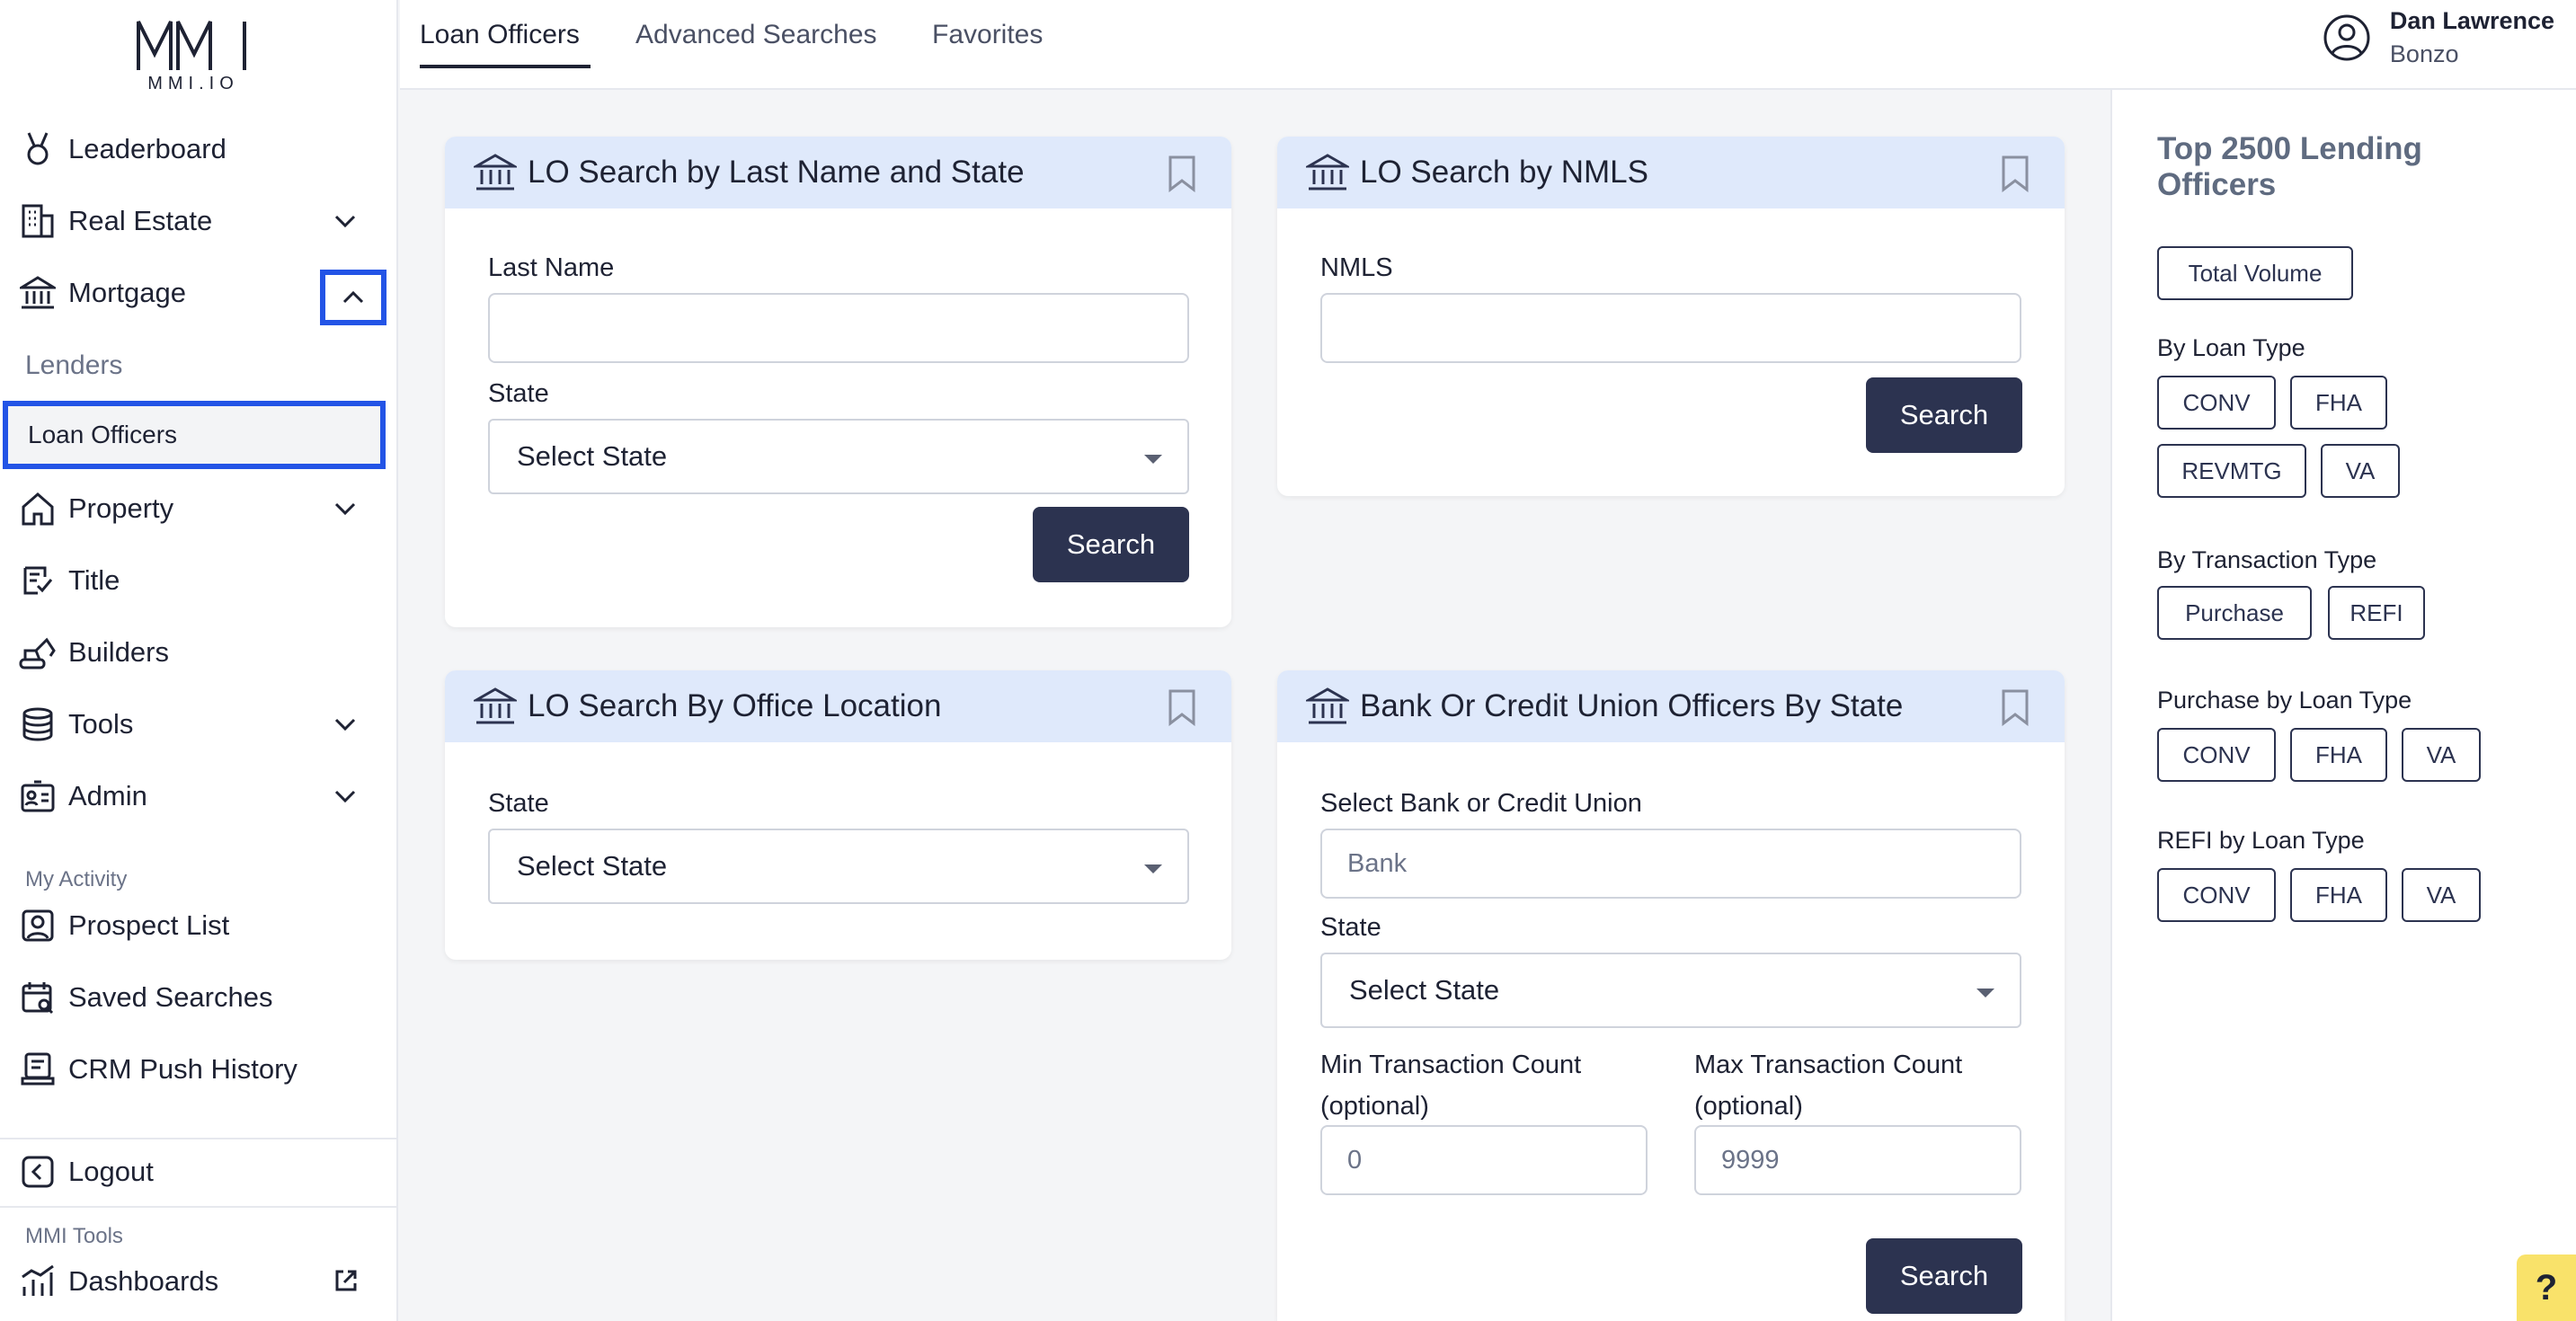  I want to click on sidebar-item-real-estate: Real Estate, so click(202, 221).